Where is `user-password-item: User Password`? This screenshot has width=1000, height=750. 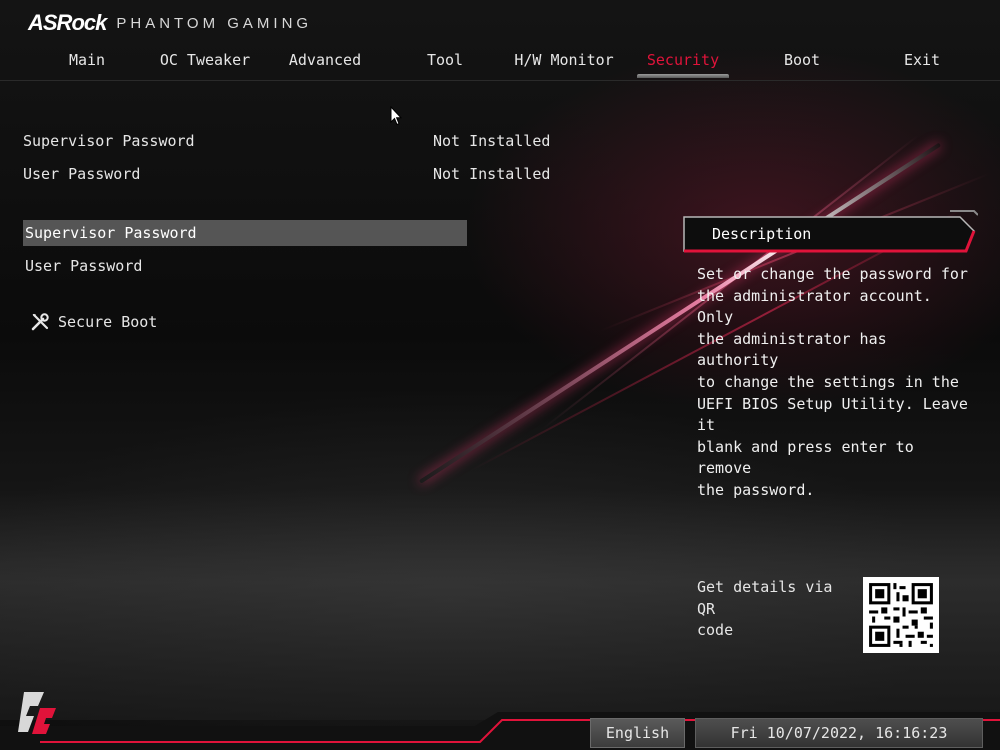 user-password-item: User Password is located at coordinates (245, 266).